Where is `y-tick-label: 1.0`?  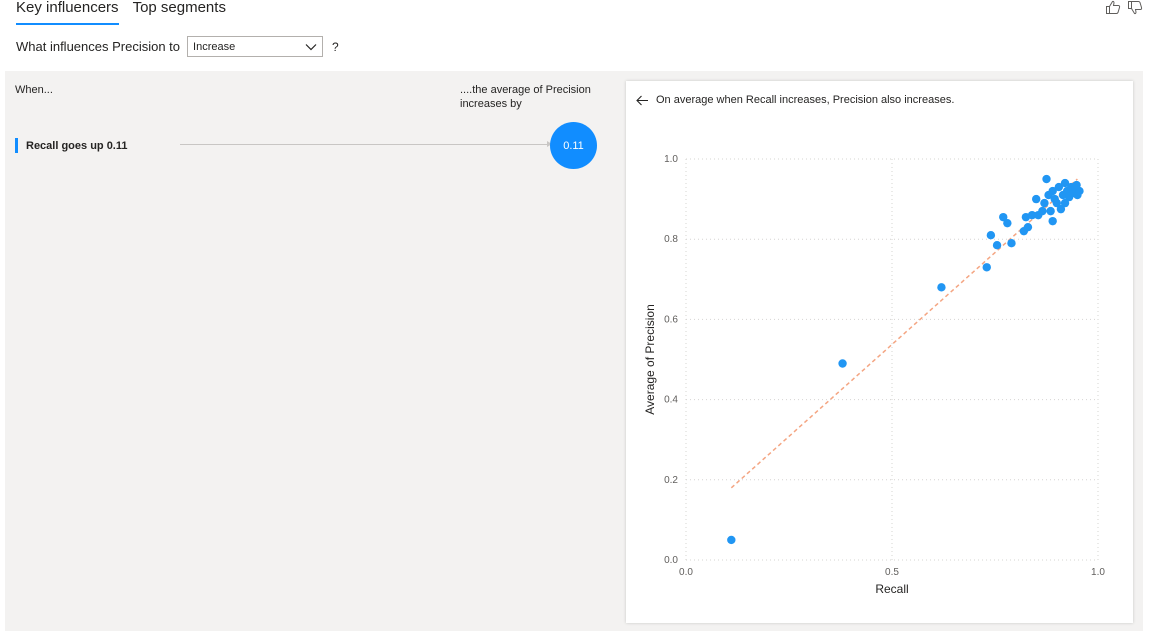
y-tick-label: 1.0 is located at coordinates (671, 159).